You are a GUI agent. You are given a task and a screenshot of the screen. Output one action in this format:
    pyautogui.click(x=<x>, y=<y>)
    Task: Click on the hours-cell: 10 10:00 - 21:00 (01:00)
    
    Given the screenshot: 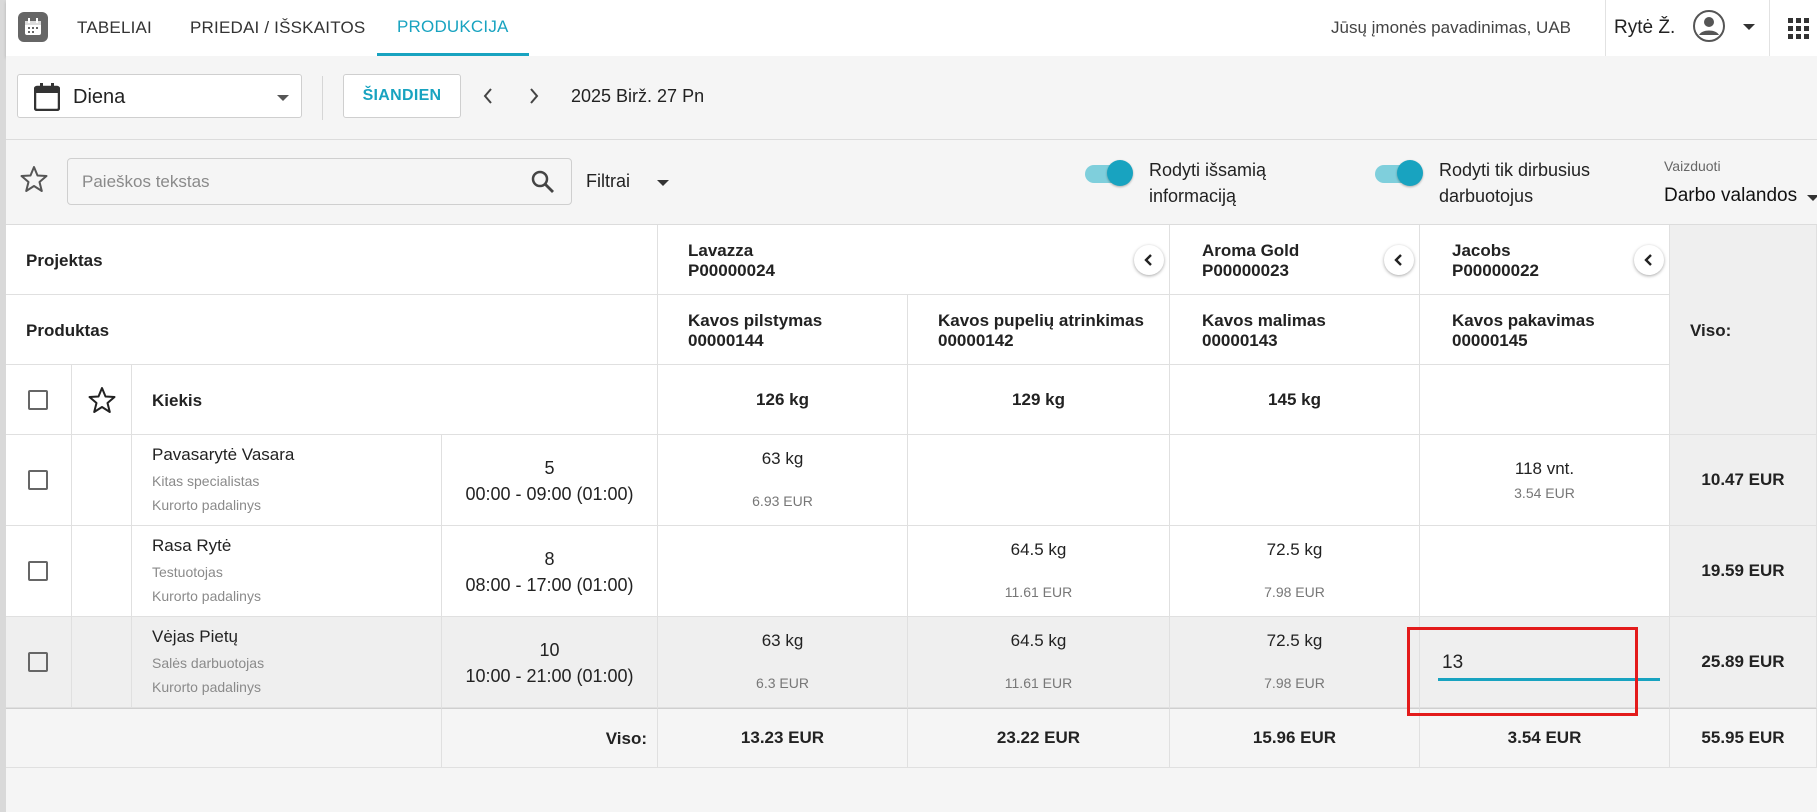 What is the action you would take?
    pyautogui.click(x=550, y=662)
    